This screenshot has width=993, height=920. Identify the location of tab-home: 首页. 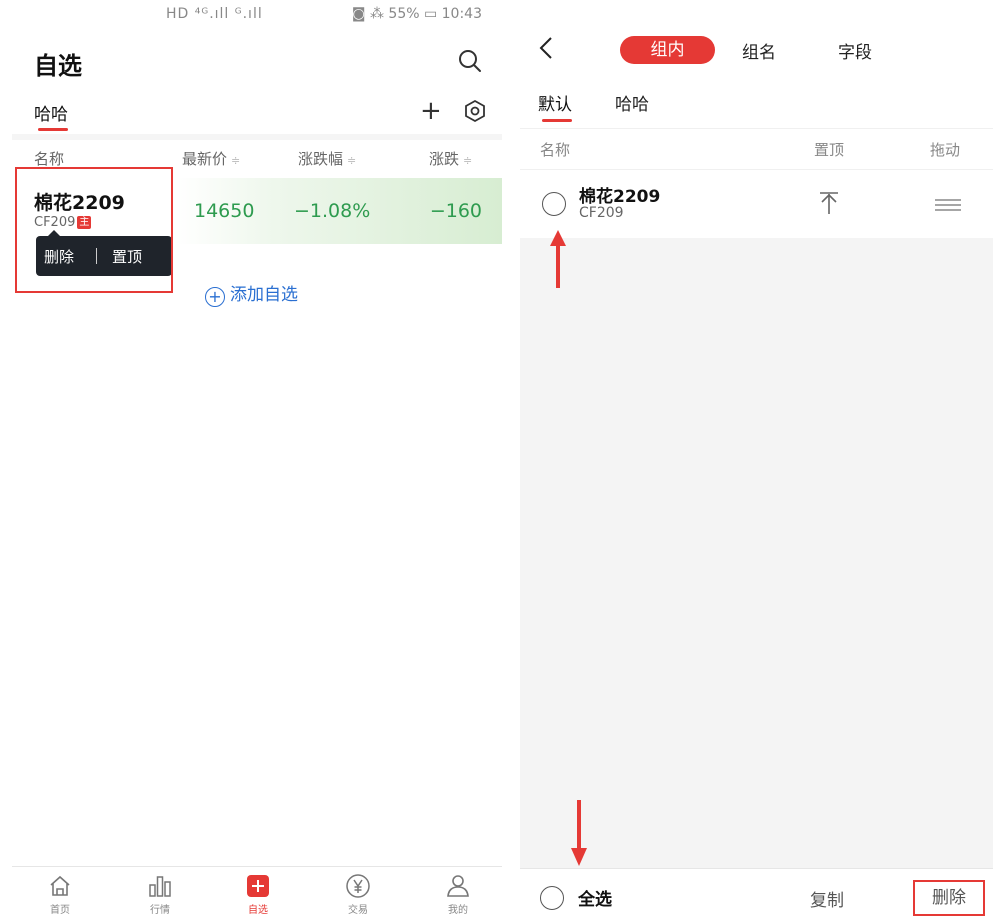
(60, 894).